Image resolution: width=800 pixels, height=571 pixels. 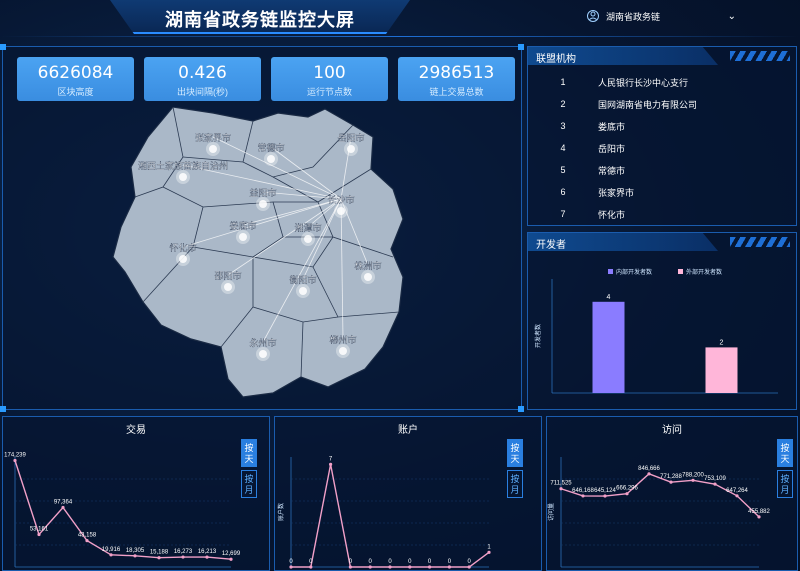 What do you see at coordinates (661, 16) in the screenshot?
I see `org-select: 湖南省政务链 ⌄` at bounding box center [661, 16].